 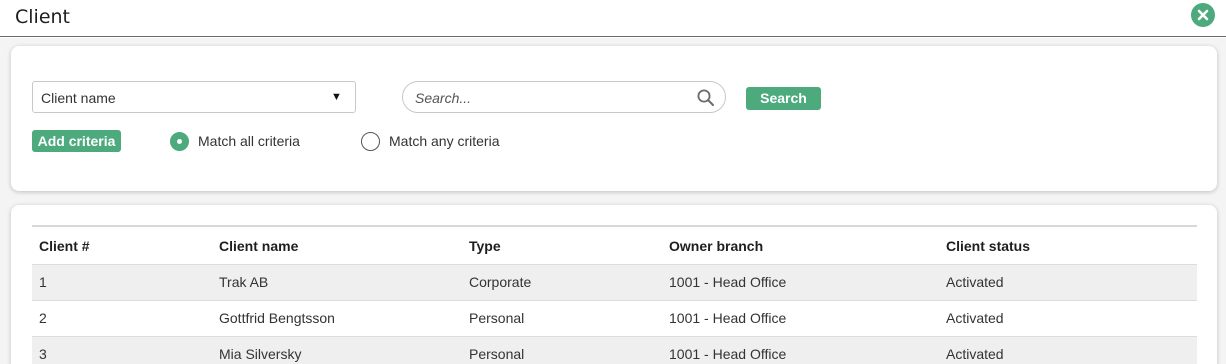 I want to click on cell-client-name: Trak AB, so click(x=244, y=282).